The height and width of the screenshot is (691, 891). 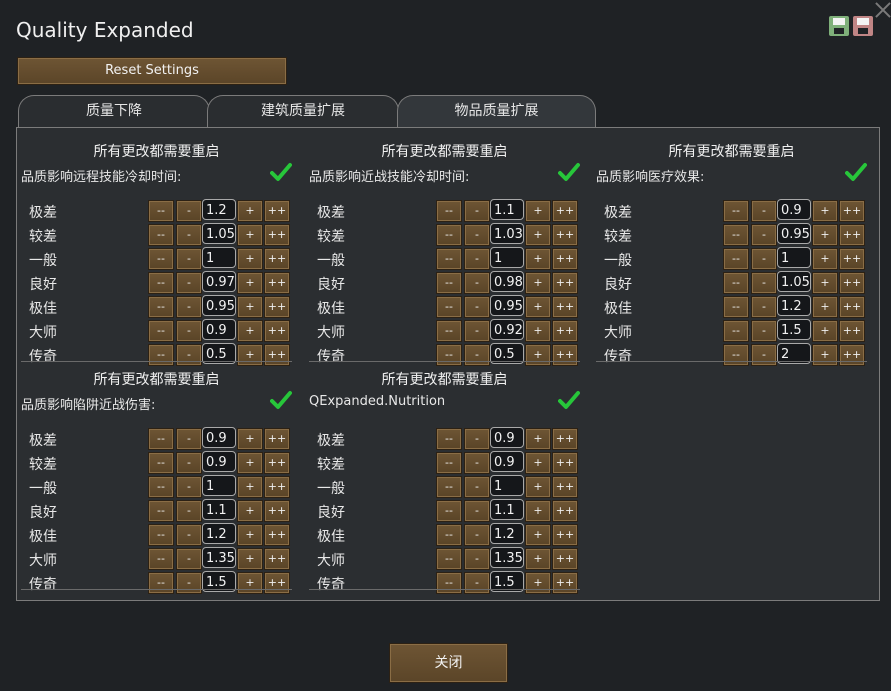 I want to click on save-disk-icon, so click(x=839, y=26).